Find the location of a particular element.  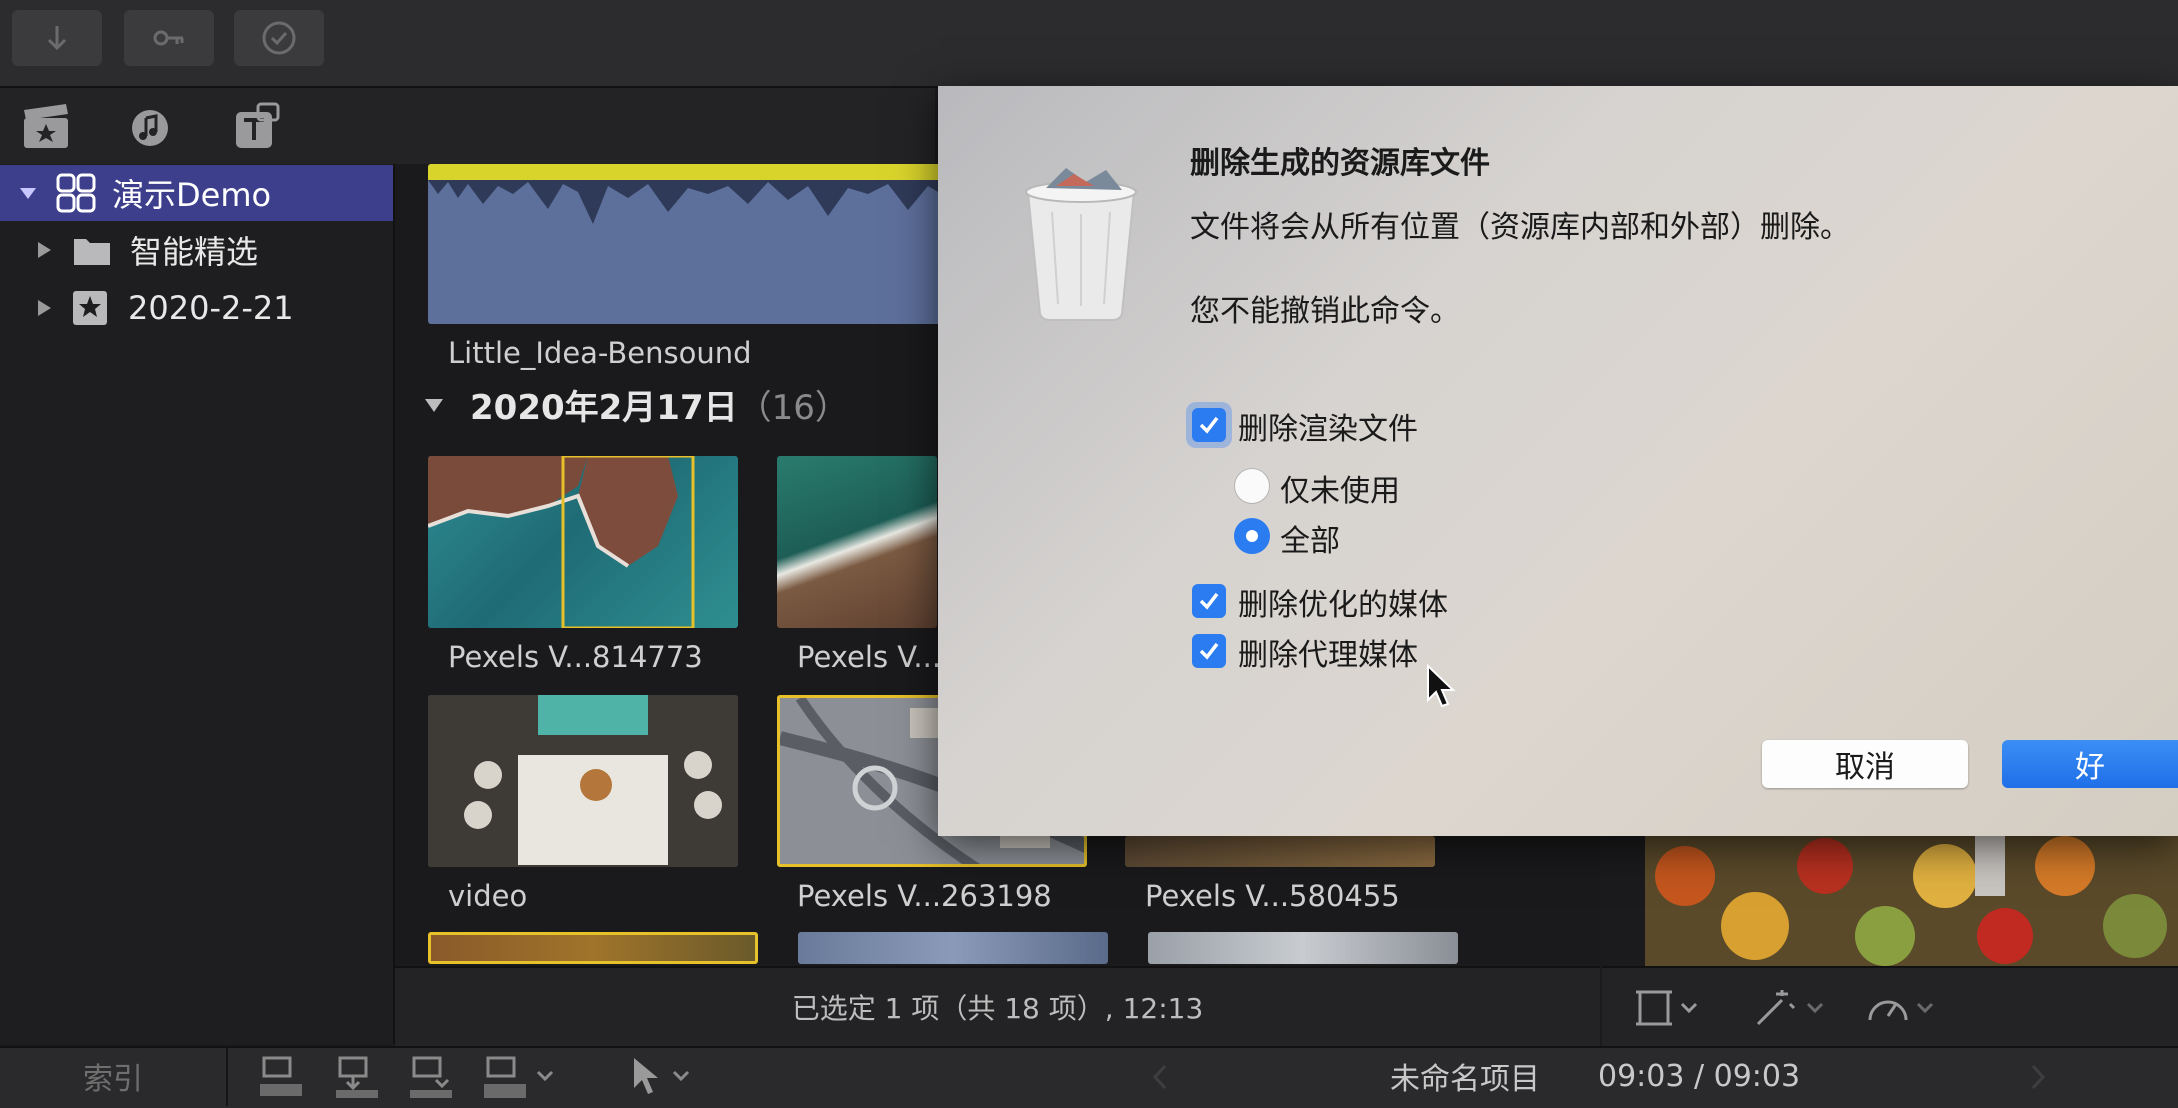

clip-label: Pexels V...580455 is located at coordinates (1272, 896).